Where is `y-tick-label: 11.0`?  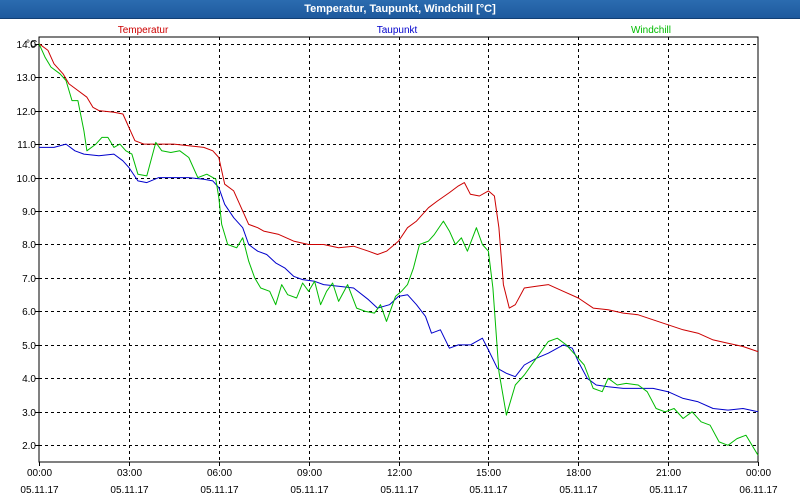
y-tick-label: 11.0 is located at coordinates (26, 145).